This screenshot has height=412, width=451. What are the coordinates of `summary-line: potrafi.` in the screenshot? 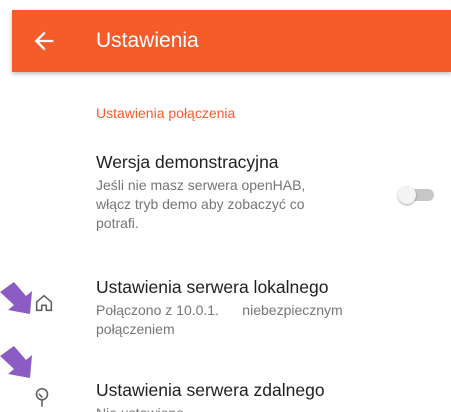 It's located at (117, 223).